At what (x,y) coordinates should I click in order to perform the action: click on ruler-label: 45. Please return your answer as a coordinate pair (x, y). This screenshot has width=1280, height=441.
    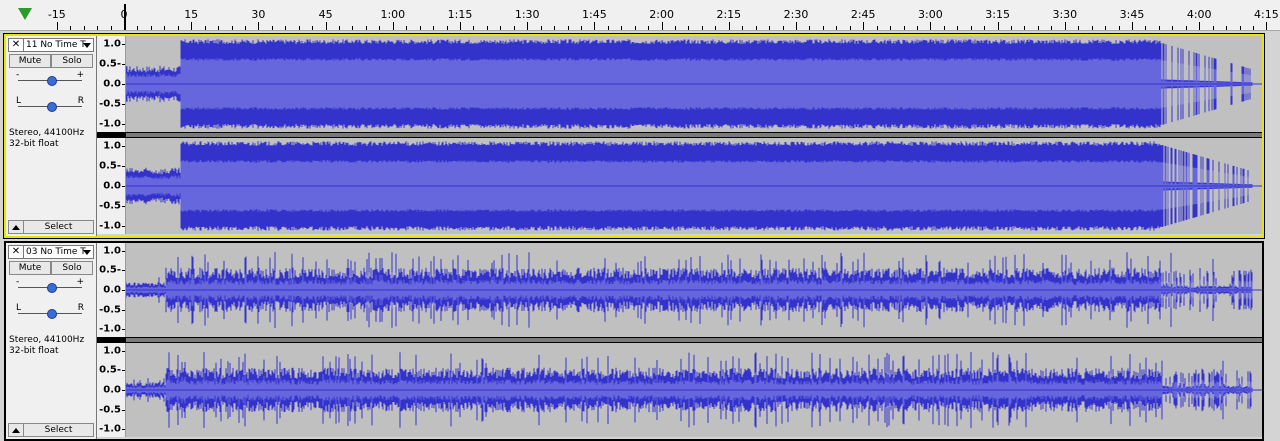
    Looking at the image, I should click on (325, 14).